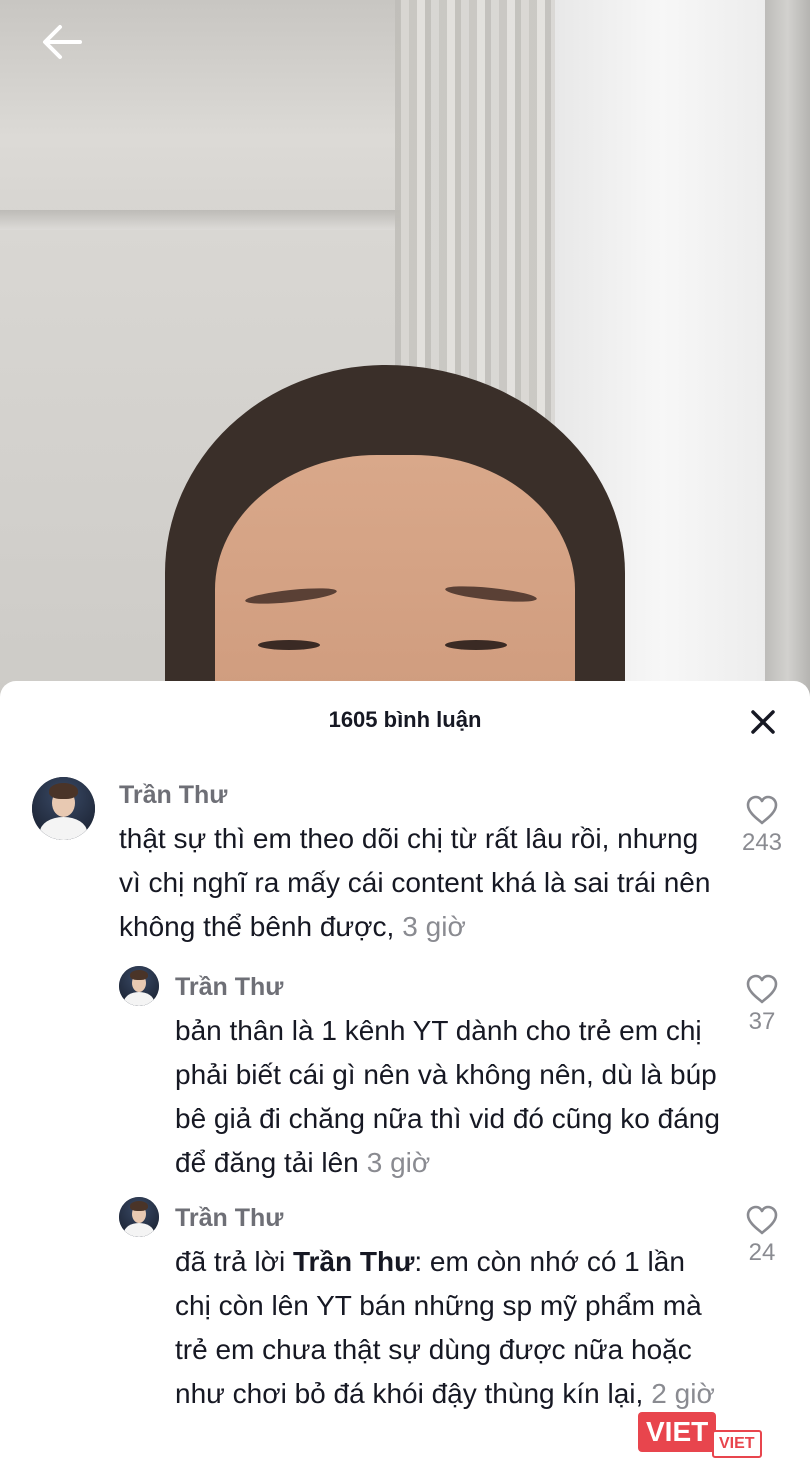  I want to click on like-count: 24, so click(762, 1252).